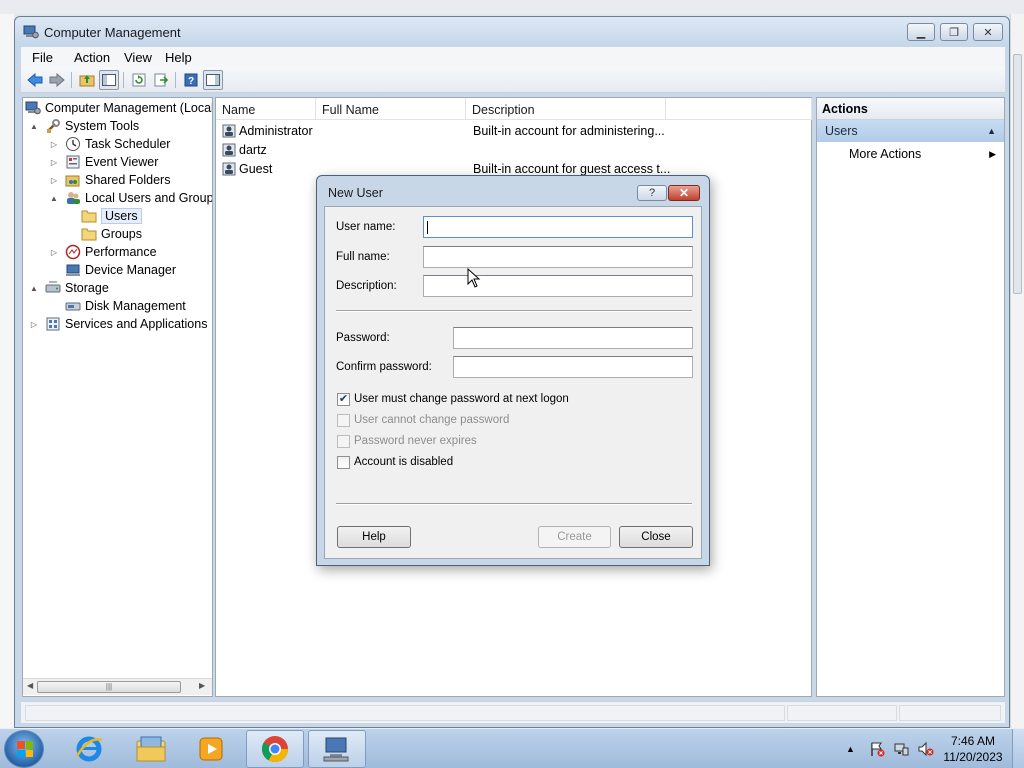 This screenshot has width=1024, height=768. Describe the element at coordinates (337, 749) in the screenshot. I see `taskbar-computer-management` at that location.